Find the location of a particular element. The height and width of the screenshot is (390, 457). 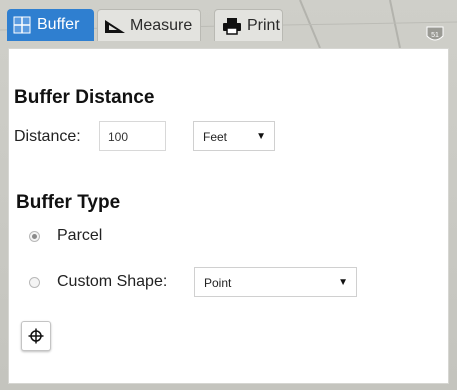

tab-buffer-label: Buffer is located at coordinates (58, 24).